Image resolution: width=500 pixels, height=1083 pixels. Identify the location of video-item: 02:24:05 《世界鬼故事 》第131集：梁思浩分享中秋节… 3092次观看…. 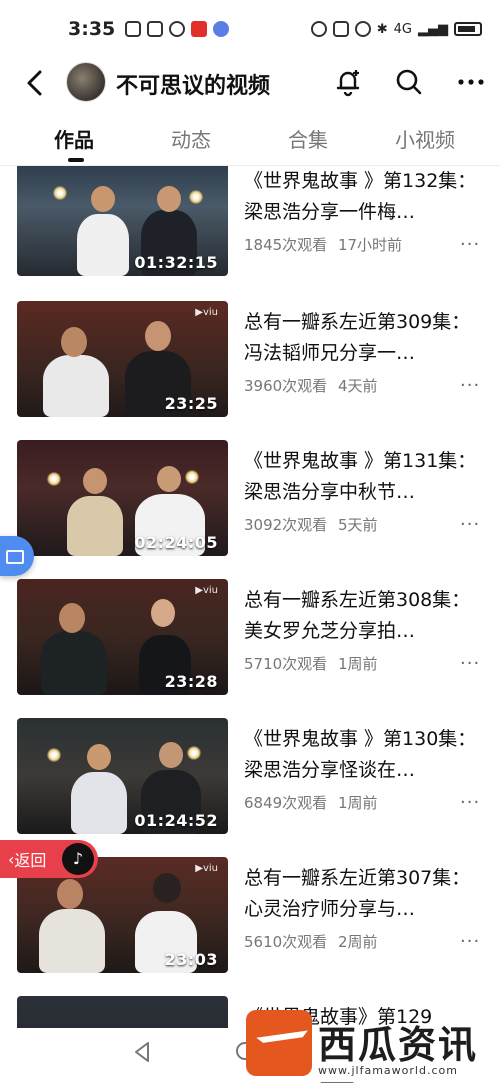
(250, 499).